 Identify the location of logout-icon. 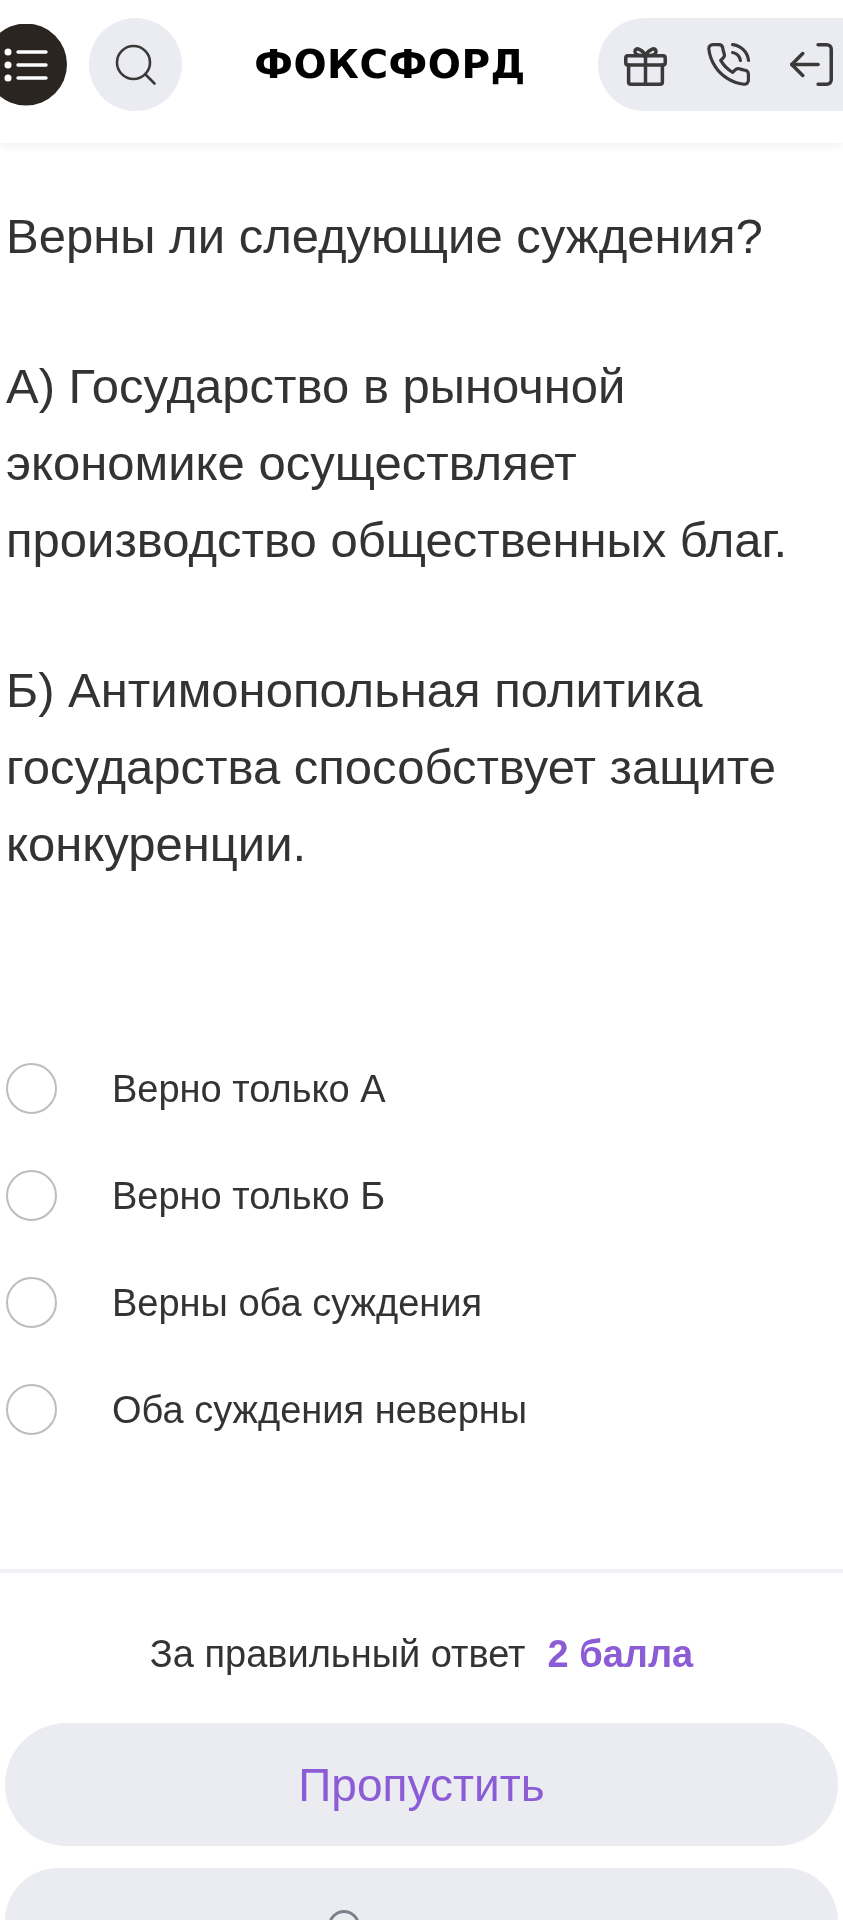
(811, 64).